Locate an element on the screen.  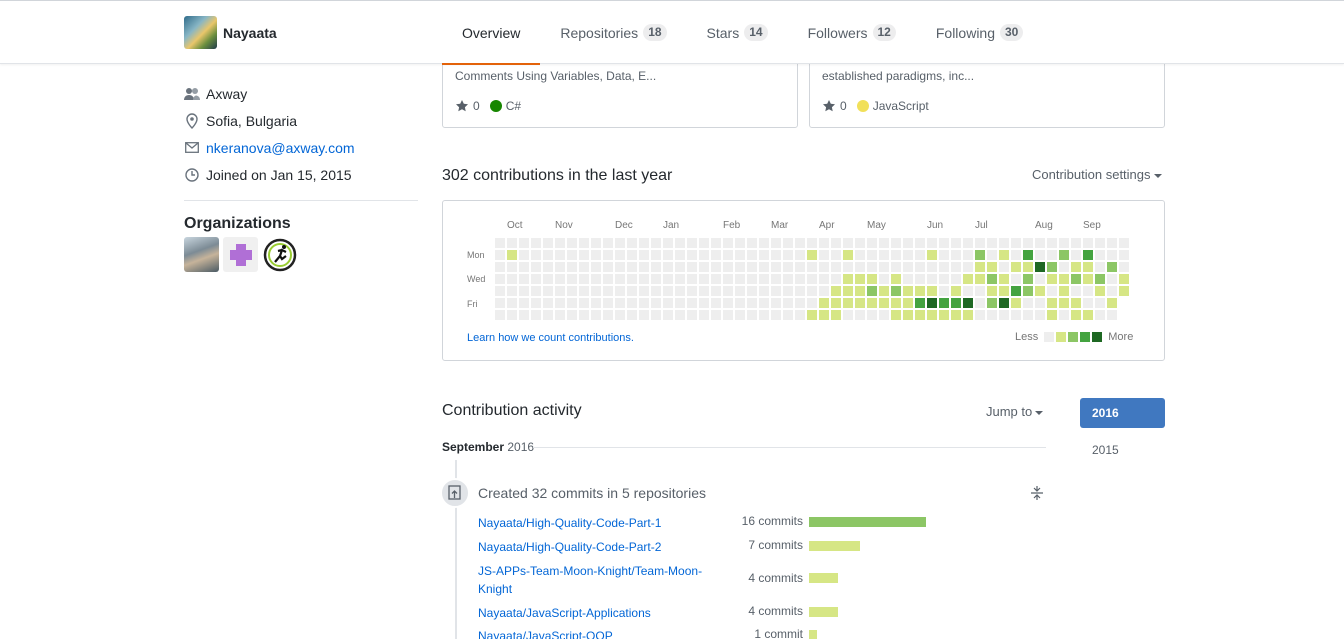
fold-toggle-icon is located at coordinates (1037, 493).